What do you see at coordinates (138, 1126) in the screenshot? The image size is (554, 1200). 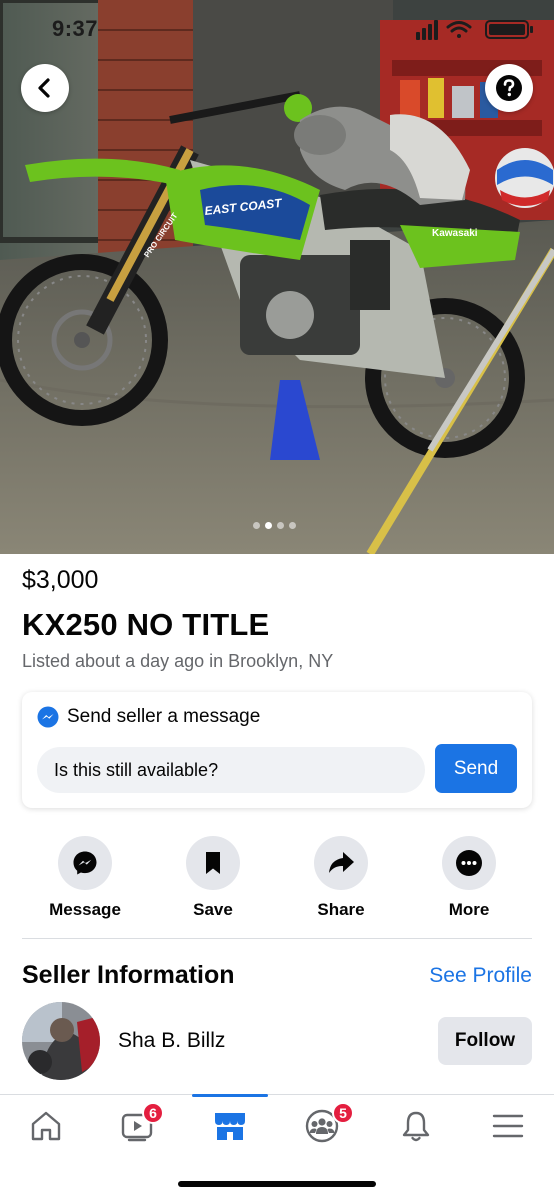 I see `nav-watch: 6` at bounding box center [138, 1126].